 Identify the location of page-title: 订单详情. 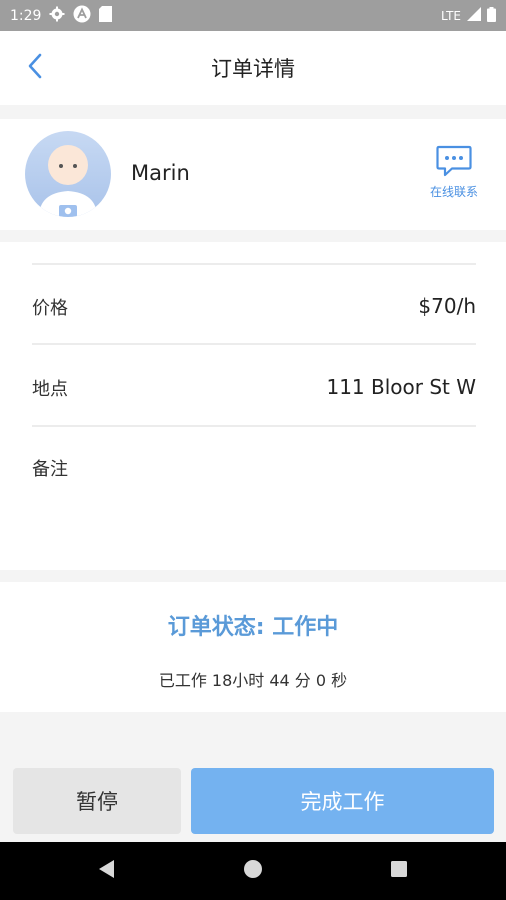
(253, 69).